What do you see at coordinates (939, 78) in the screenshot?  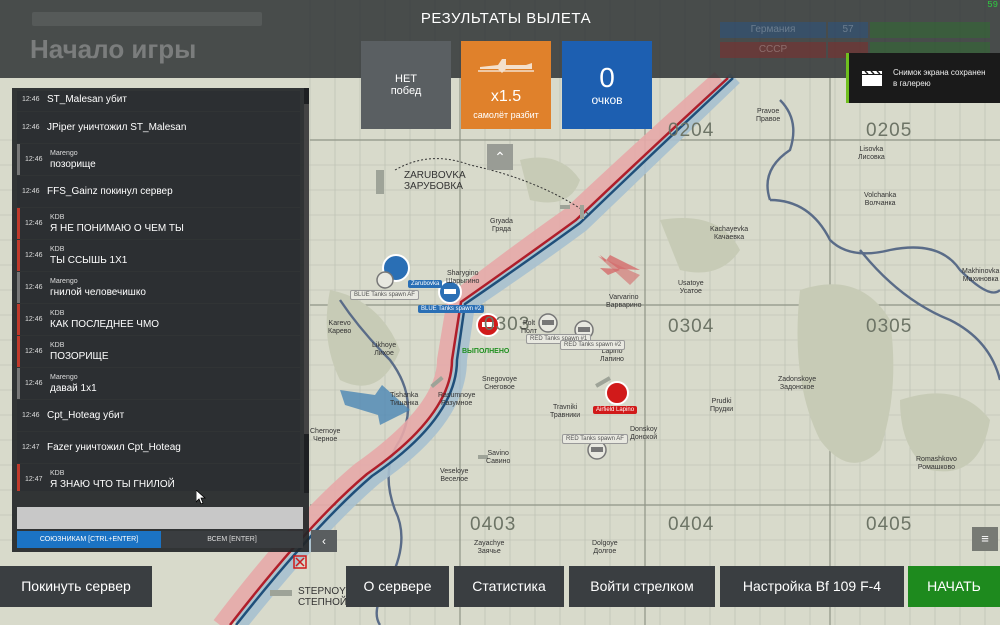 I see `toast-message: Снимок экрана сохранен в галерею` at bounding box center [939, 78].